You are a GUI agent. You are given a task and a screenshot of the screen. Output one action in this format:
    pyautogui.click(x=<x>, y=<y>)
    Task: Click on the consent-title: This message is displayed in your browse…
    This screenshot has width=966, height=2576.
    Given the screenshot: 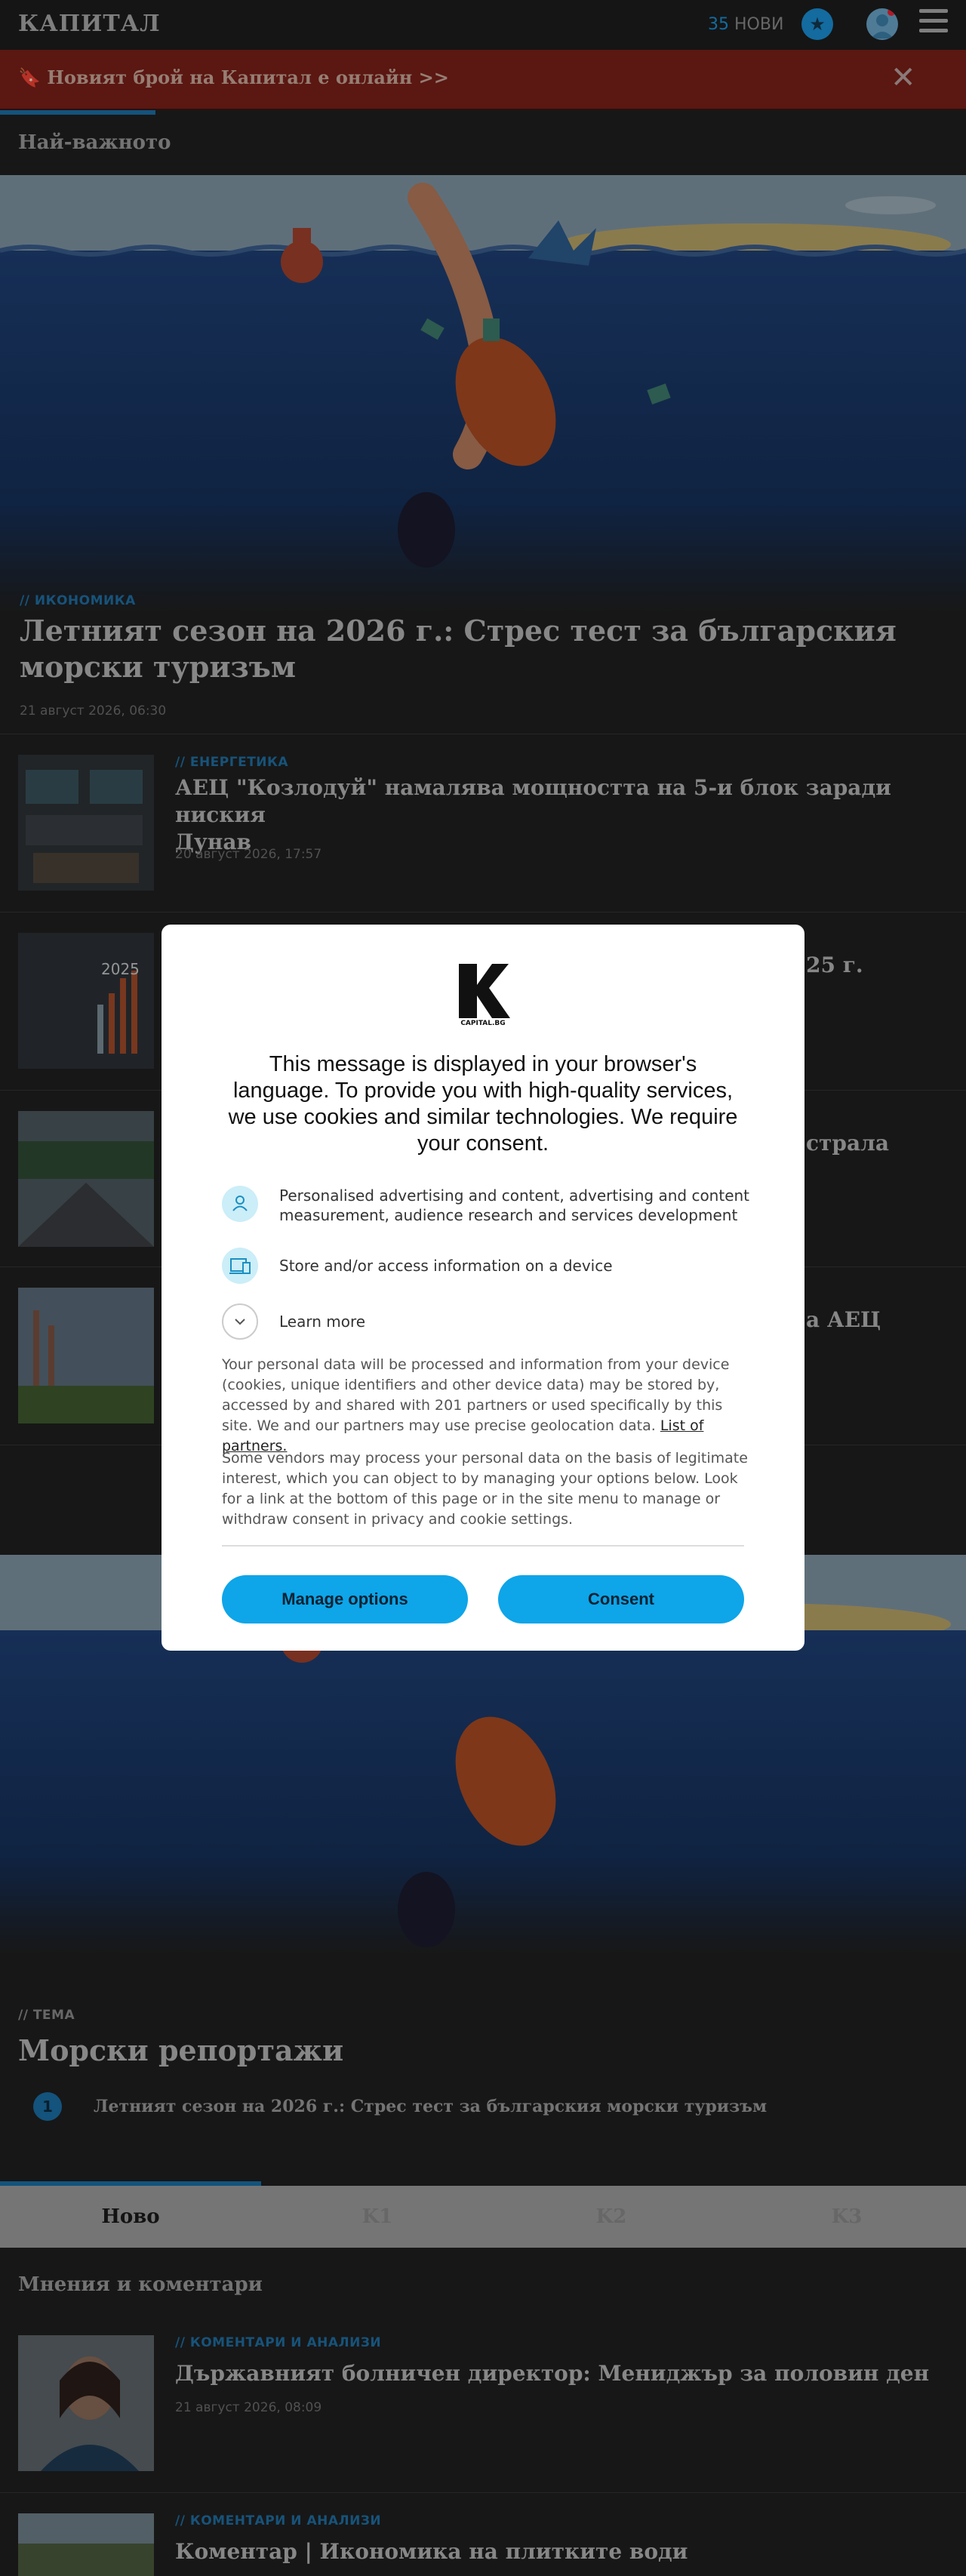 What is the action you would take?
    pyautogui.click(x=483, y=1104)
    